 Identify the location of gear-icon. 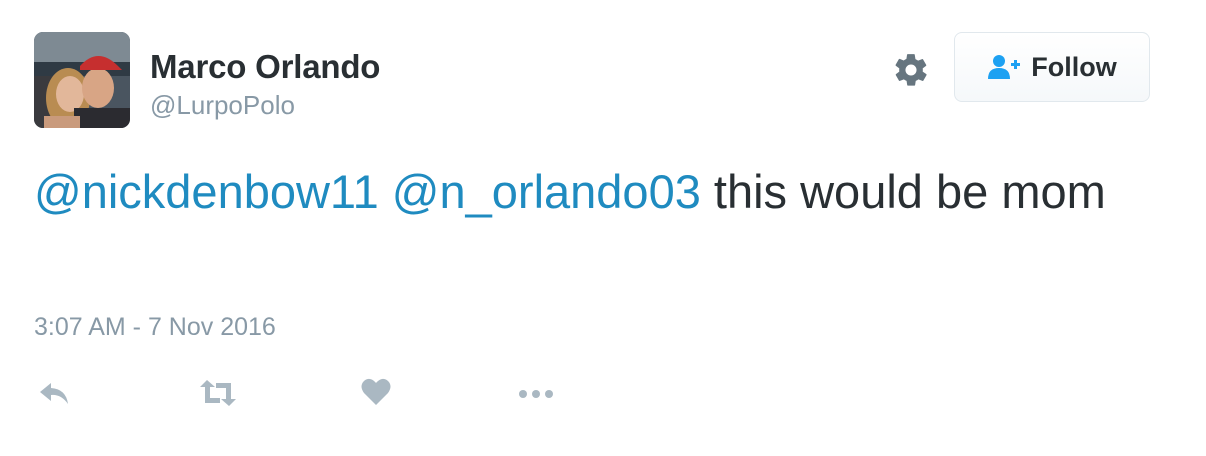
(911, 70).